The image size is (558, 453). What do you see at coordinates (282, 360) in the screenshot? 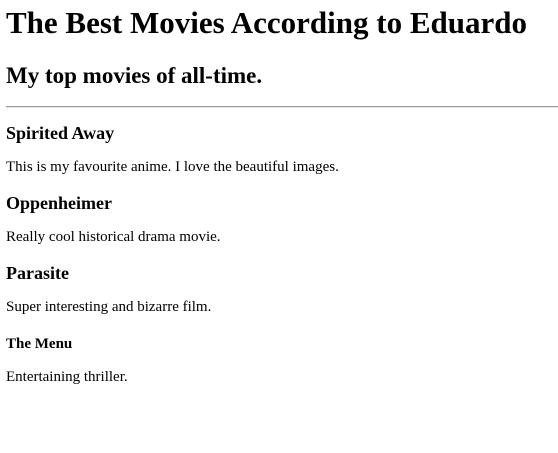
I see `movie-item: The Menu Entertaining thriller.` at bounding box center [282, 360].